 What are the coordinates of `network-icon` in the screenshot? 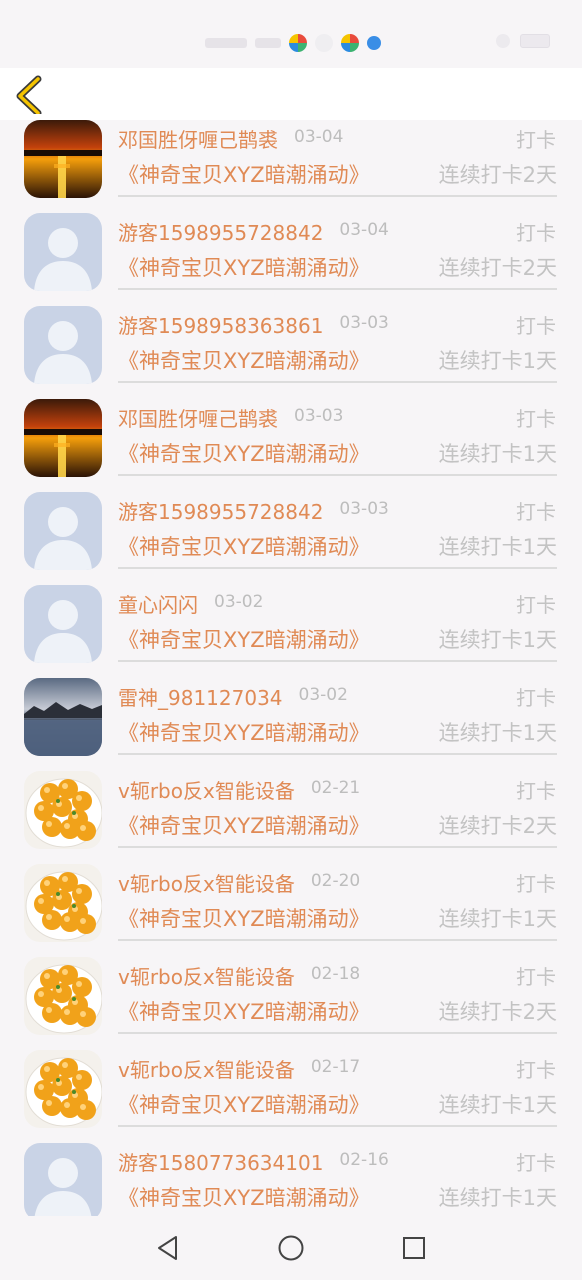 It's located at (268, 43).